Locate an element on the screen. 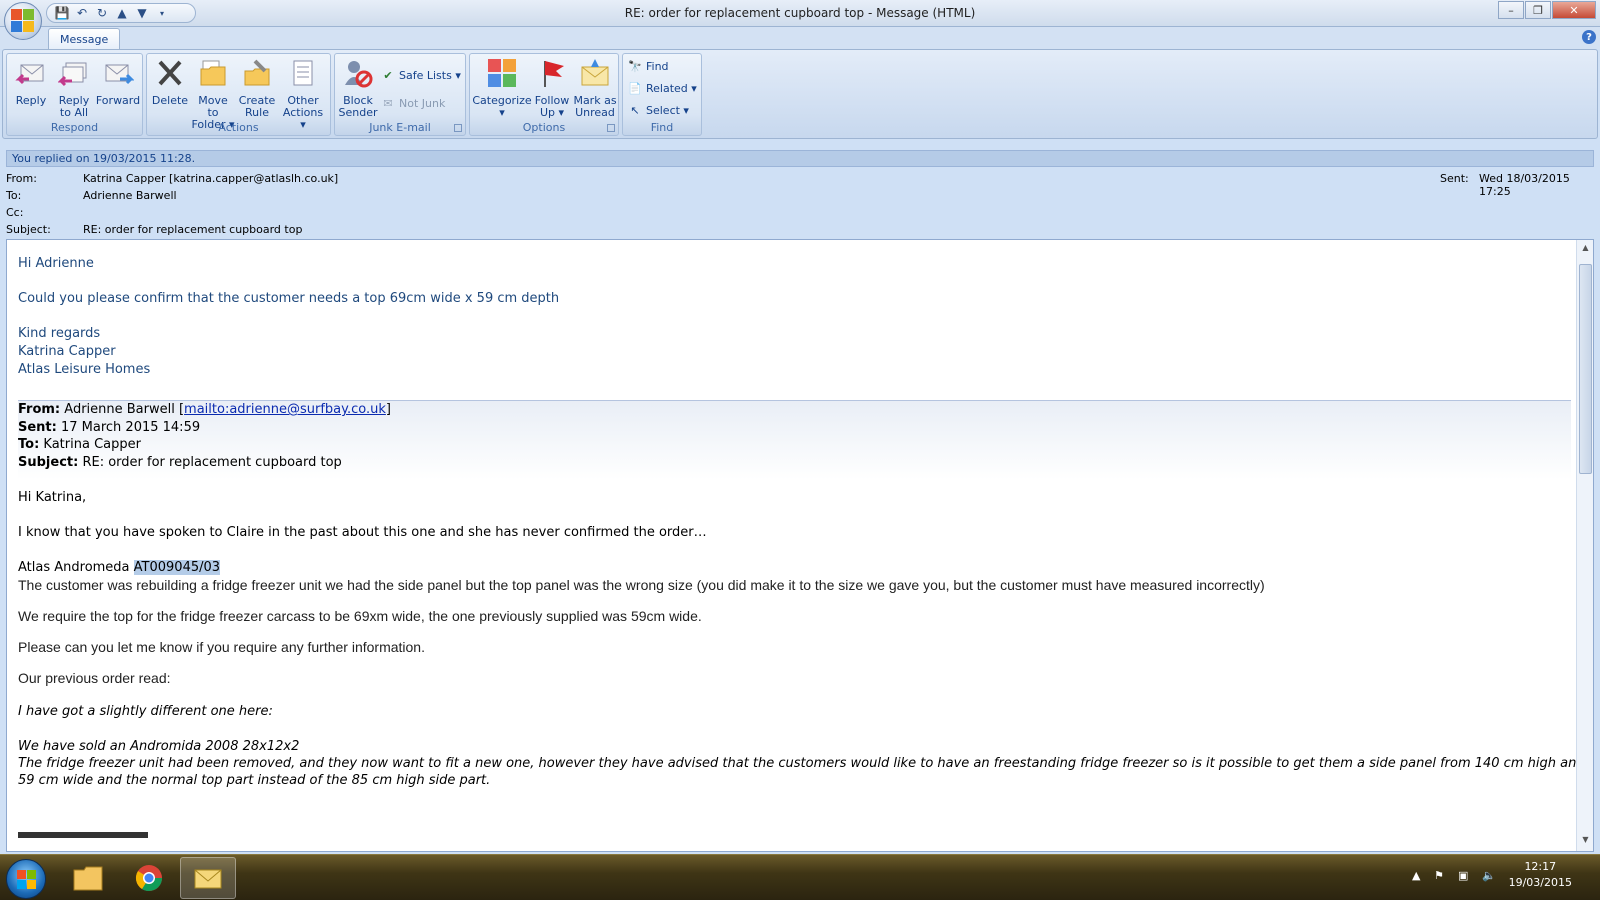  system-clock: 12:17 19/03/2015 is located at coordinates (1540, 875).